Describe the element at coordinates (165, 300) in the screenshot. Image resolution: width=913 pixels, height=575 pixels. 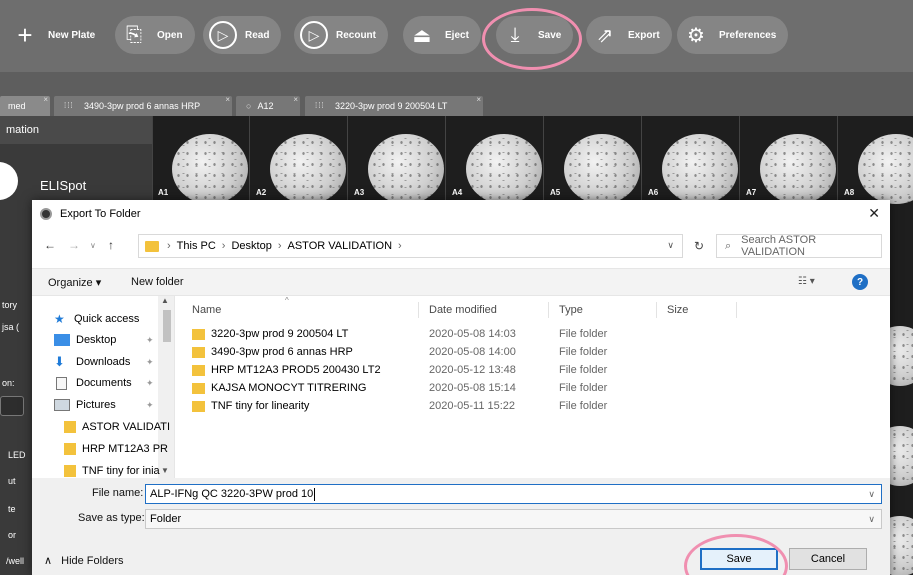
I see `scroll-up-icon: ▲` at that location.